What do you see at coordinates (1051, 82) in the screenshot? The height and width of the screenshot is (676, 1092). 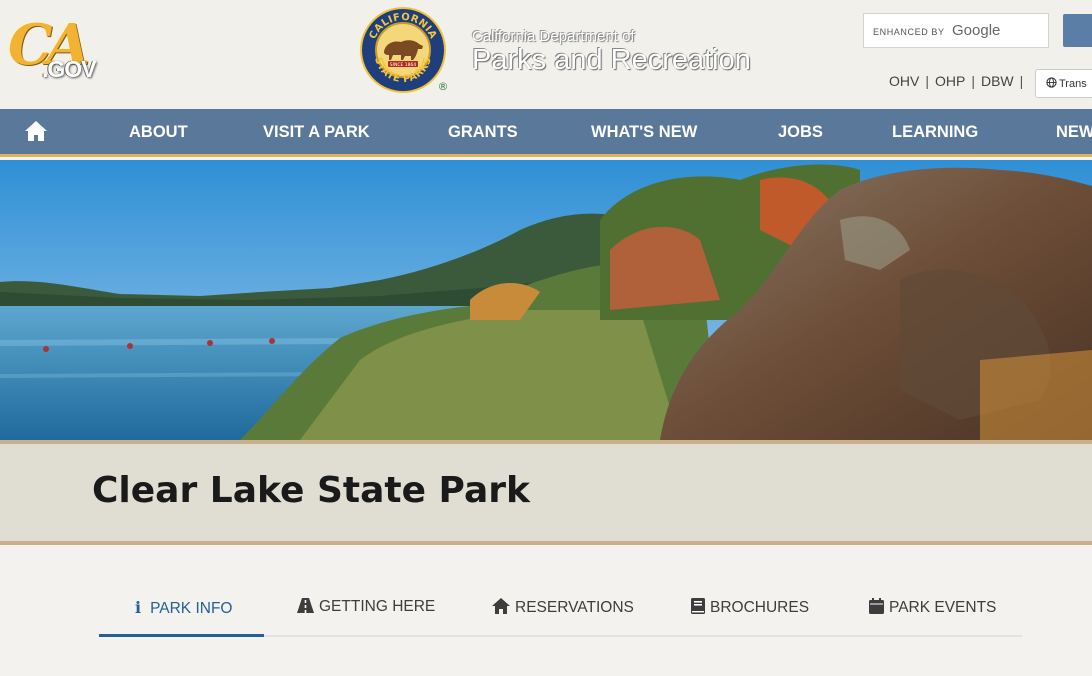 I see `globe-icon` at bounding box center [1051, 82].